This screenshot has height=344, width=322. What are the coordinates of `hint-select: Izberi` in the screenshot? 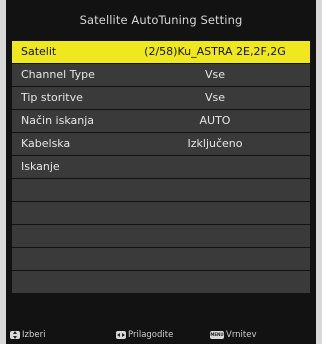 It's located at (27, 335).